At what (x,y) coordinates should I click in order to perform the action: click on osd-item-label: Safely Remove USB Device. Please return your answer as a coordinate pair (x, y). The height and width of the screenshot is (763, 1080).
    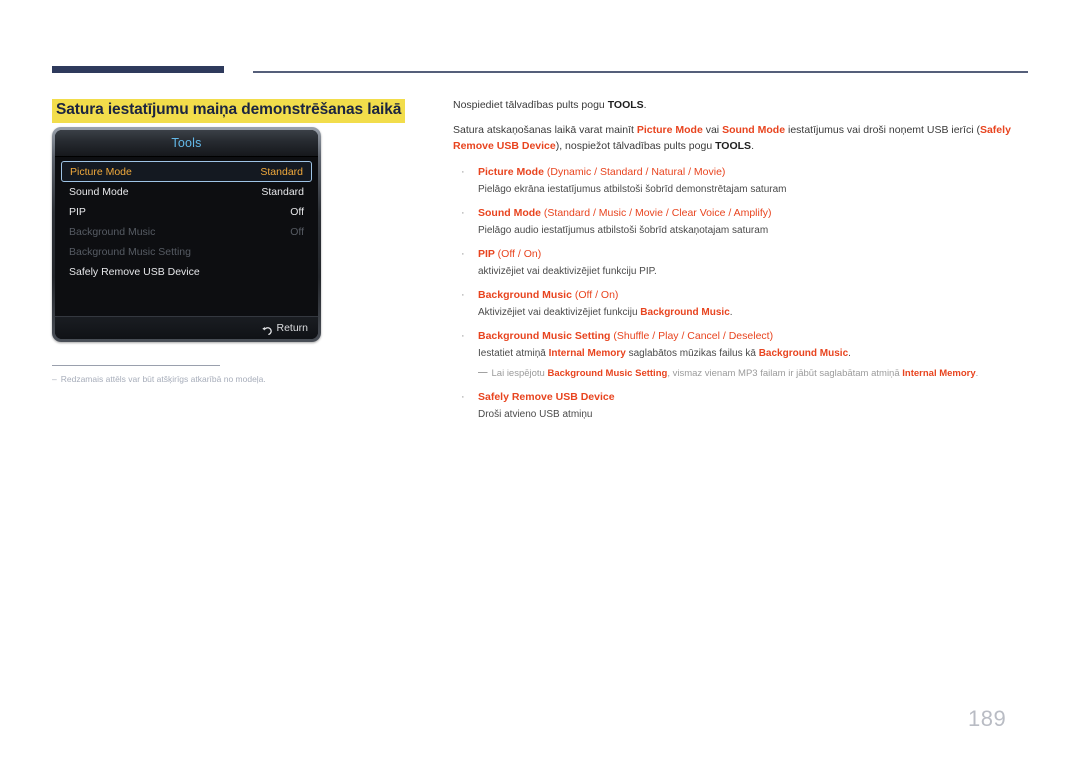
    Looking at the image, I should click on (134, 272).